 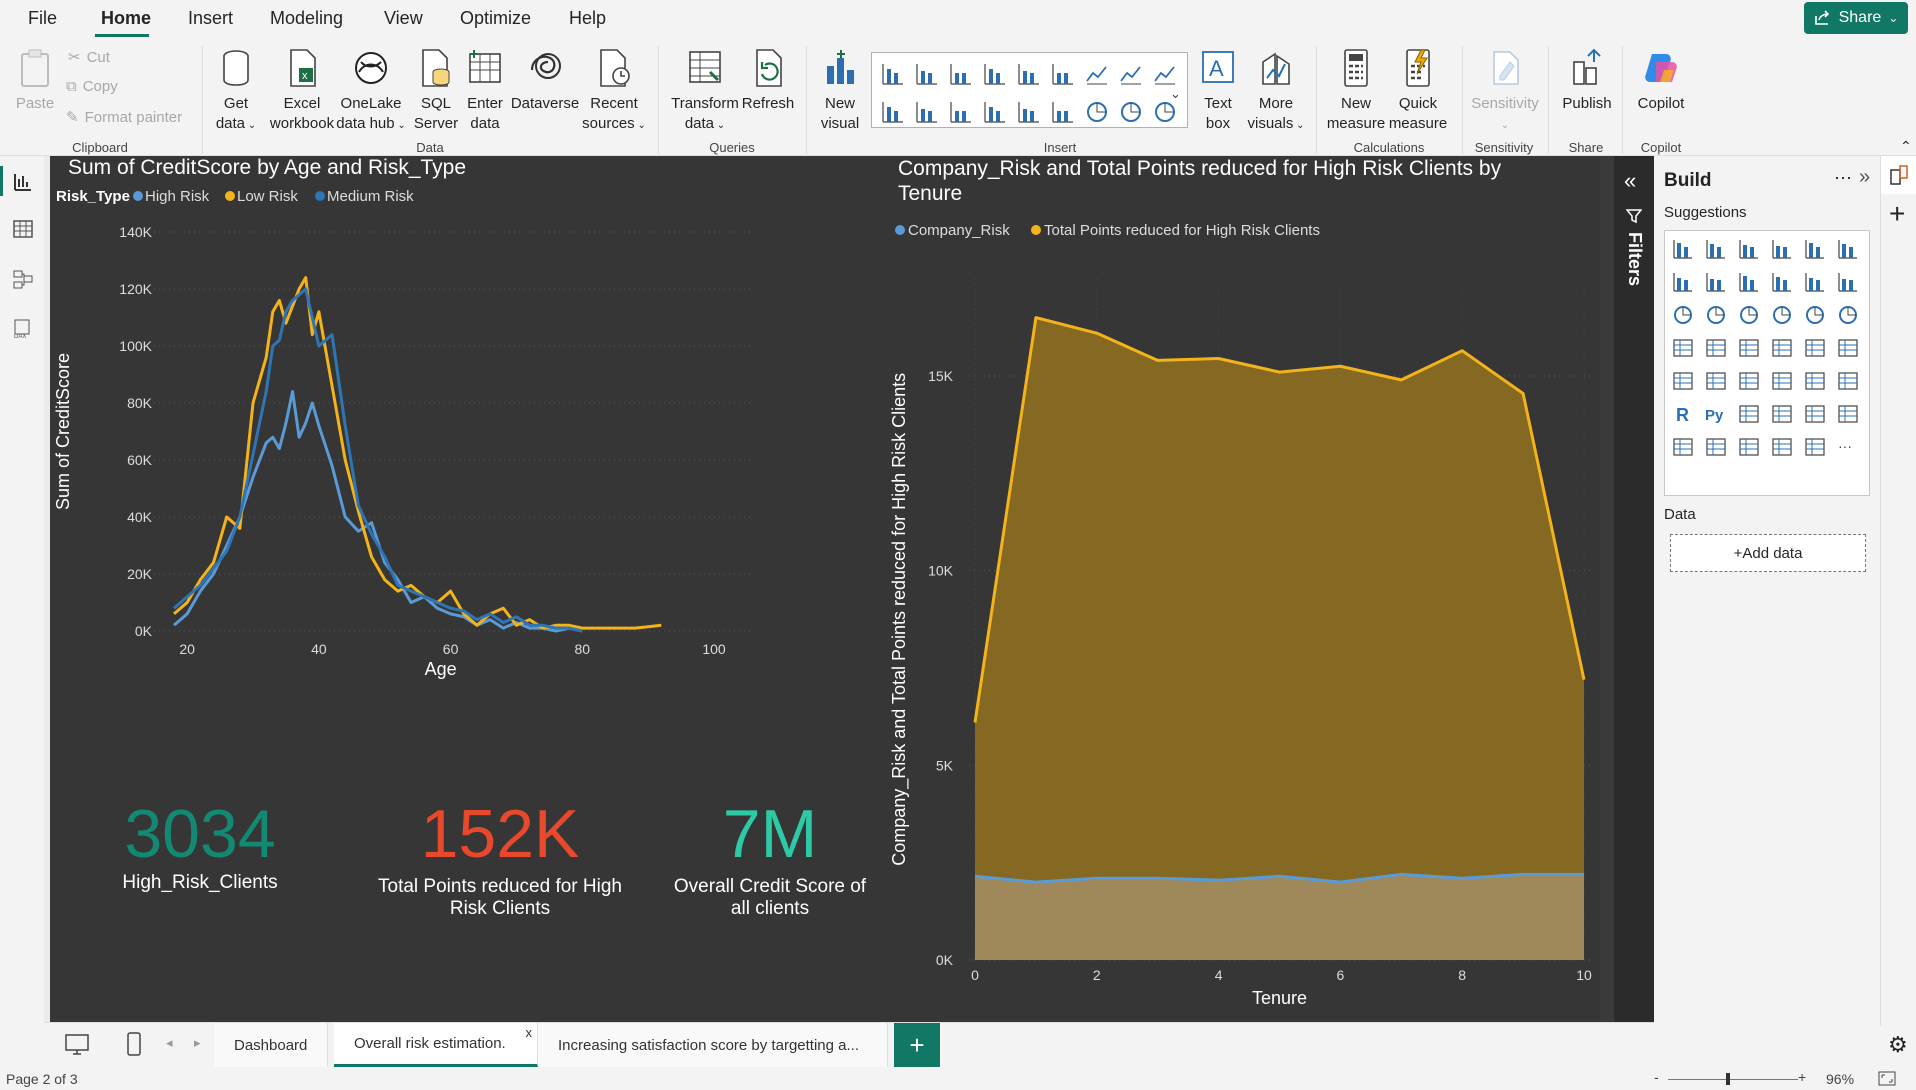 What do you see at coordinates (961, 112) in the screenshot?
I see `treemap-chart-icon` at bounding box center [961, 112].